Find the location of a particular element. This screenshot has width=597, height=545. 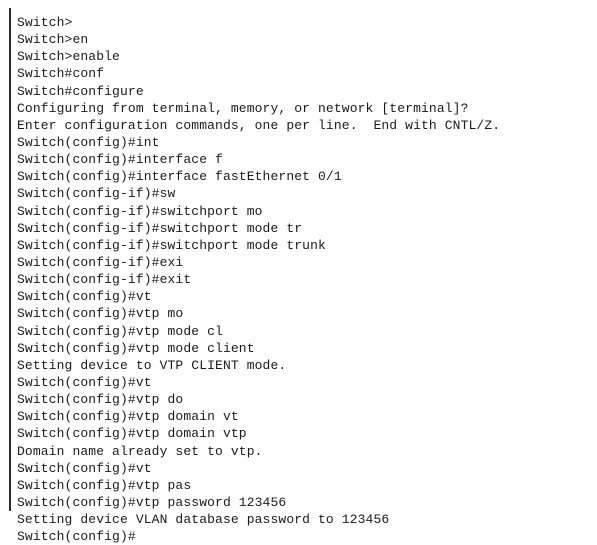

terminal-line: Switch>en is located at coordinates (53, 40).